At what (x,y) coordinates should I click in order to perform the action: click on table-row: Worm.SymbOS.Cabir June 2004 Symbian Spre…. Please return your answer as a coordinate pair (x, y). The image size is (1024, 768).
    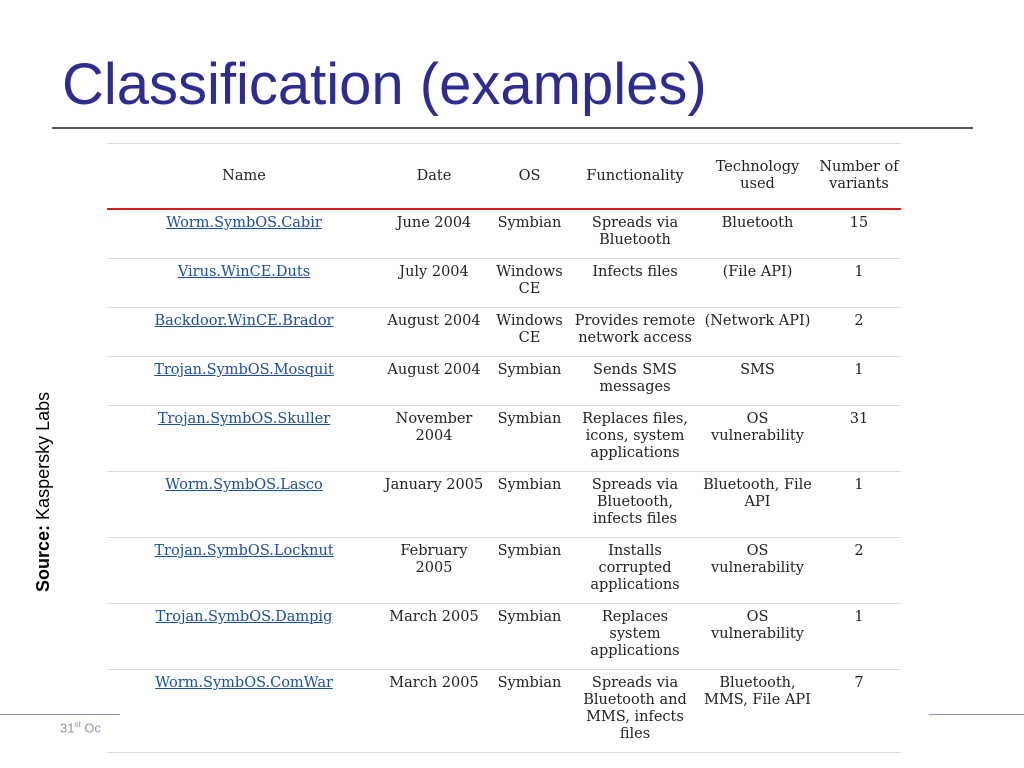
    Looking at the image, I should click on (504, 234).